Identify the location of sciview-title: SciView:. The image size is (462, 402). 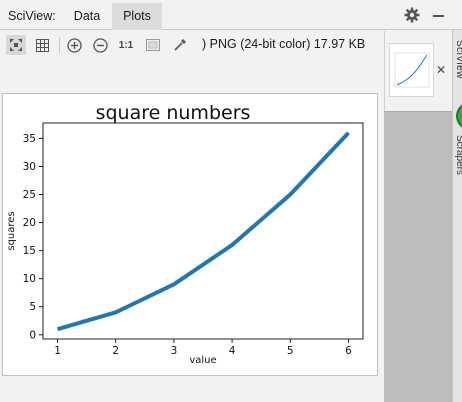
(32, 16).